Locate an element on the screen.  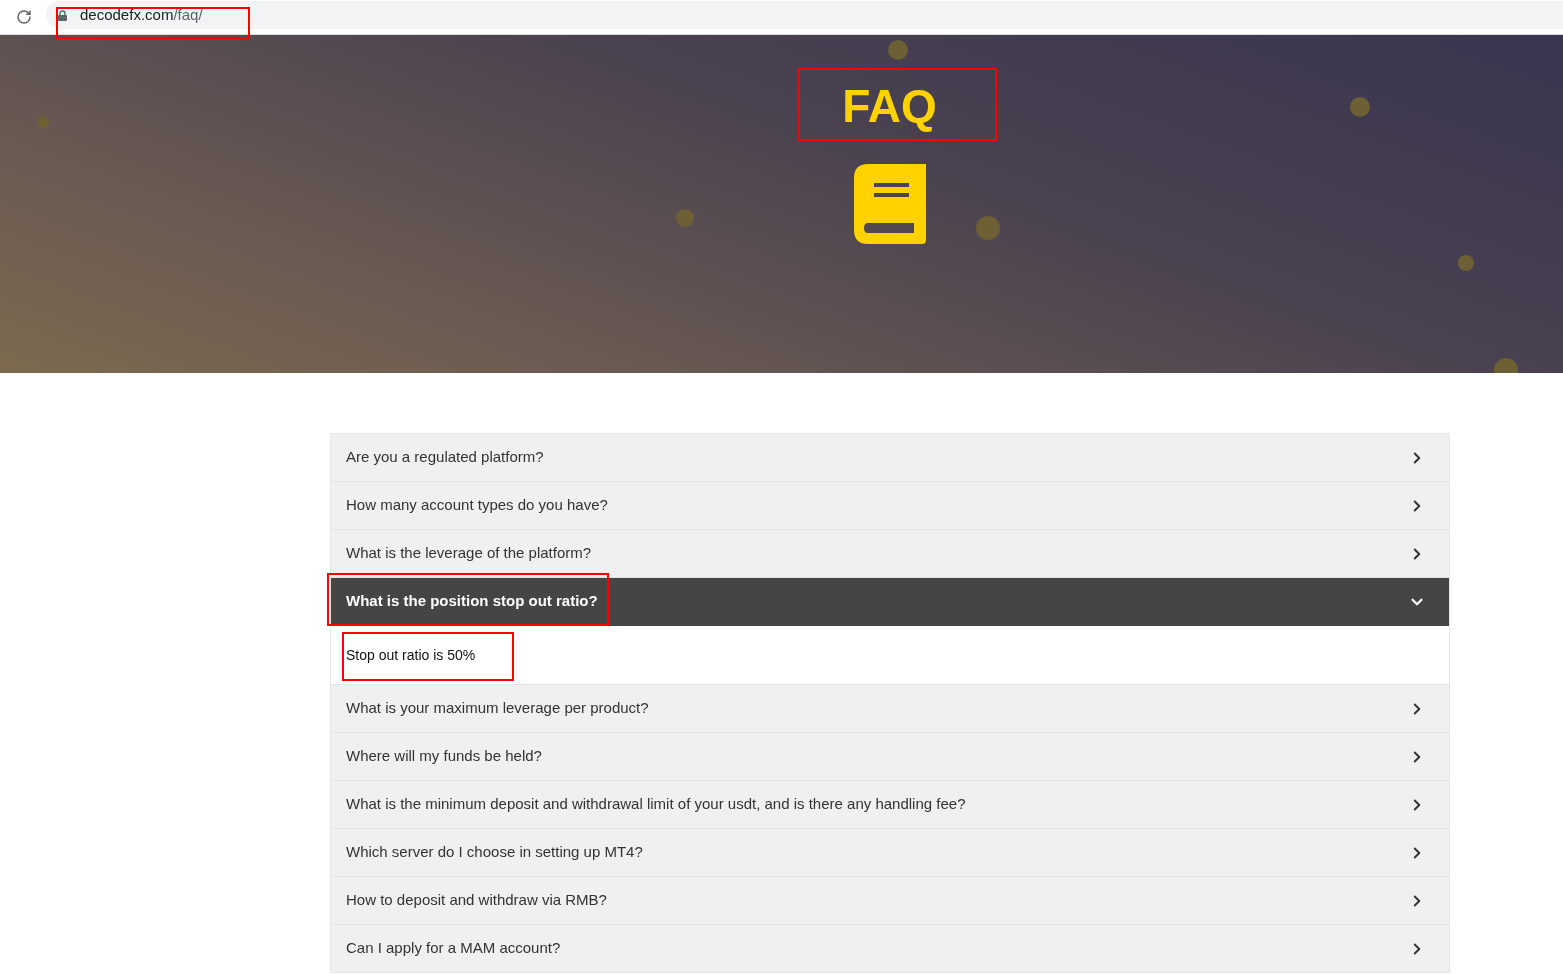
faq-question: Can I apply for a MAM account? is located at coordinates (890, 949).